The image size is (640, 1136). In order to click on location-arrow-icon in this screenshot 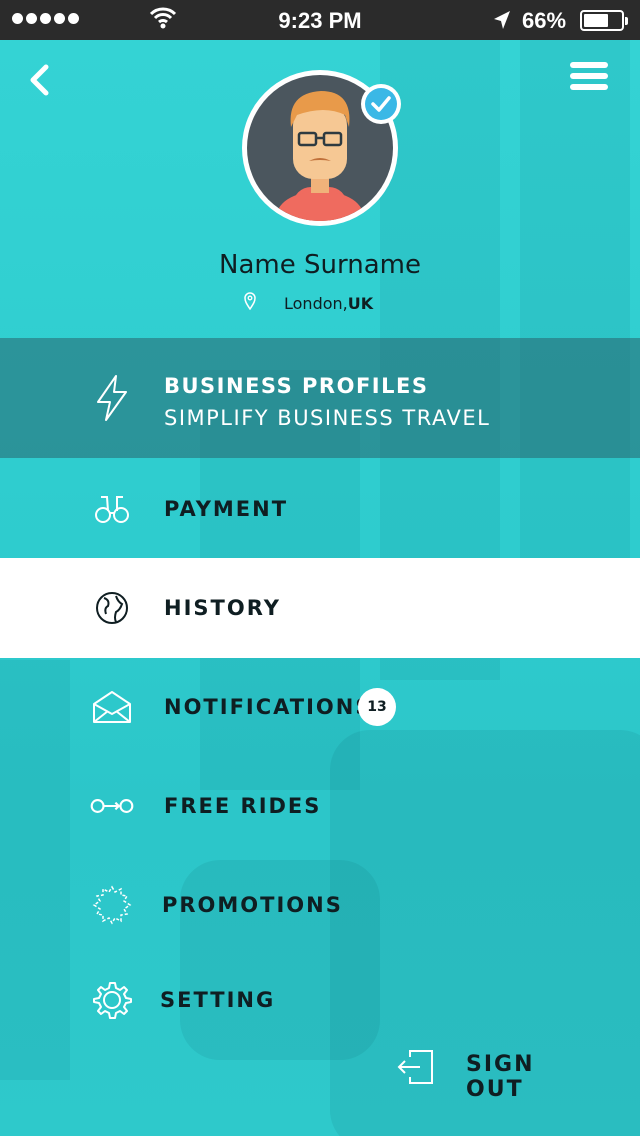, I will do `click(502, 23)`.